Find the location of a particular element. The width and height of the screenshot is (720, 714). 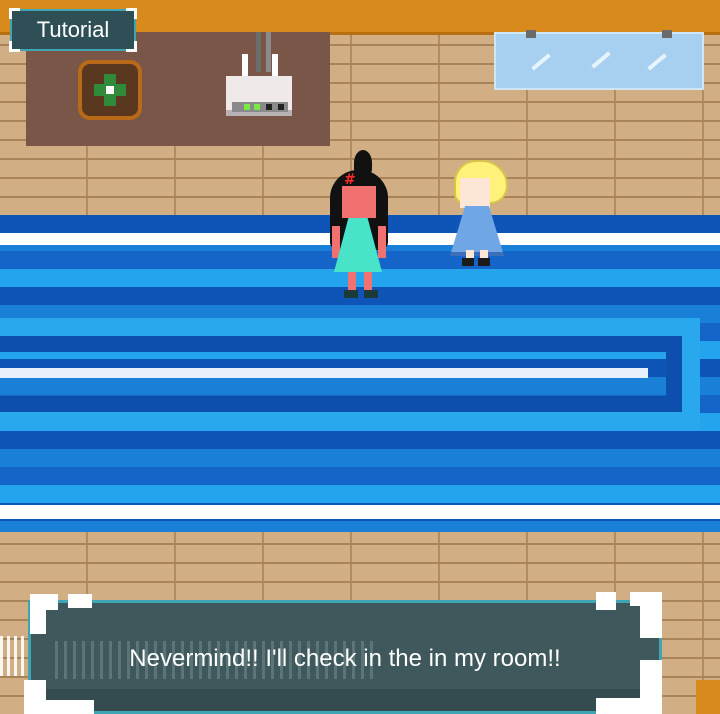

dialogue-edge-decoration is located at coordinates (13, 656).